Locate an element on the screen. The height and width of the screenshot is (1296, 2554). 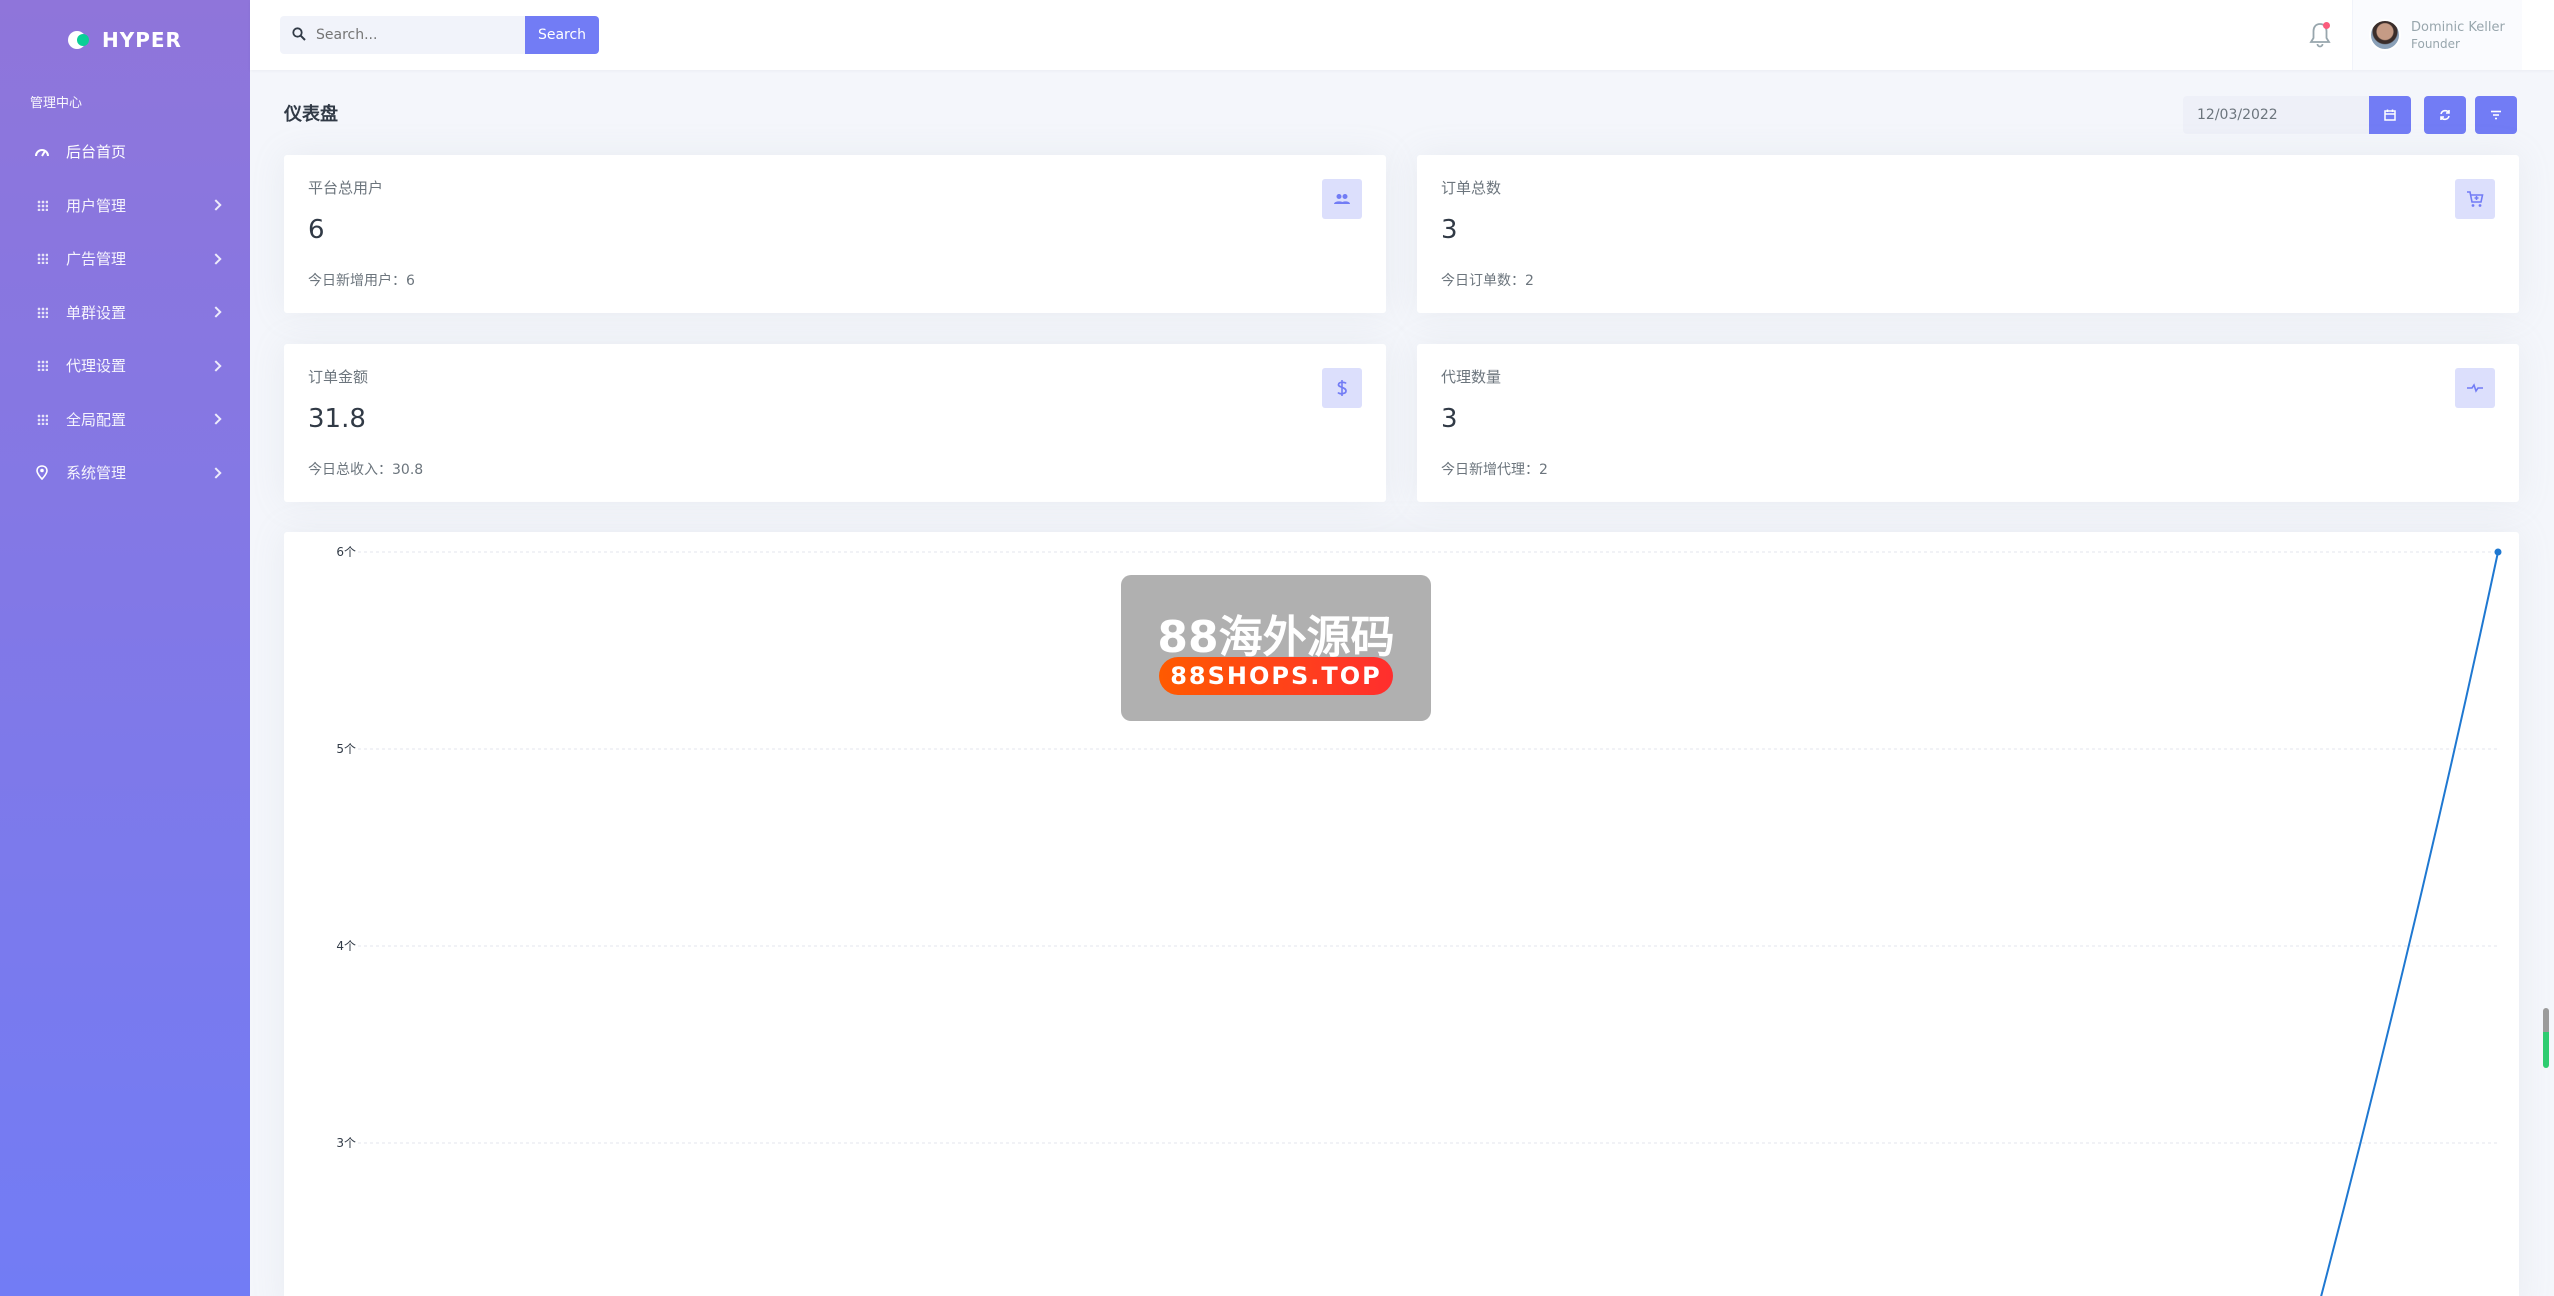
watermark: 88海外源码 88SHOPS.TOP is located at coordinates (1276, 648).